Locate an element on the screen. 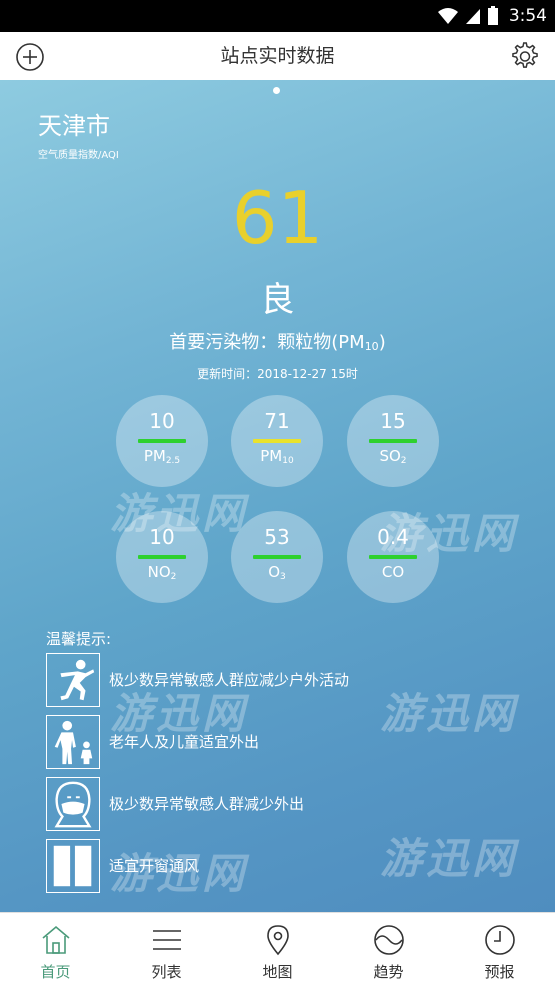 The width and height of the screenshot is (555, 989). primary-pollutant-sub: 10 is located at coordinates (371, 346).